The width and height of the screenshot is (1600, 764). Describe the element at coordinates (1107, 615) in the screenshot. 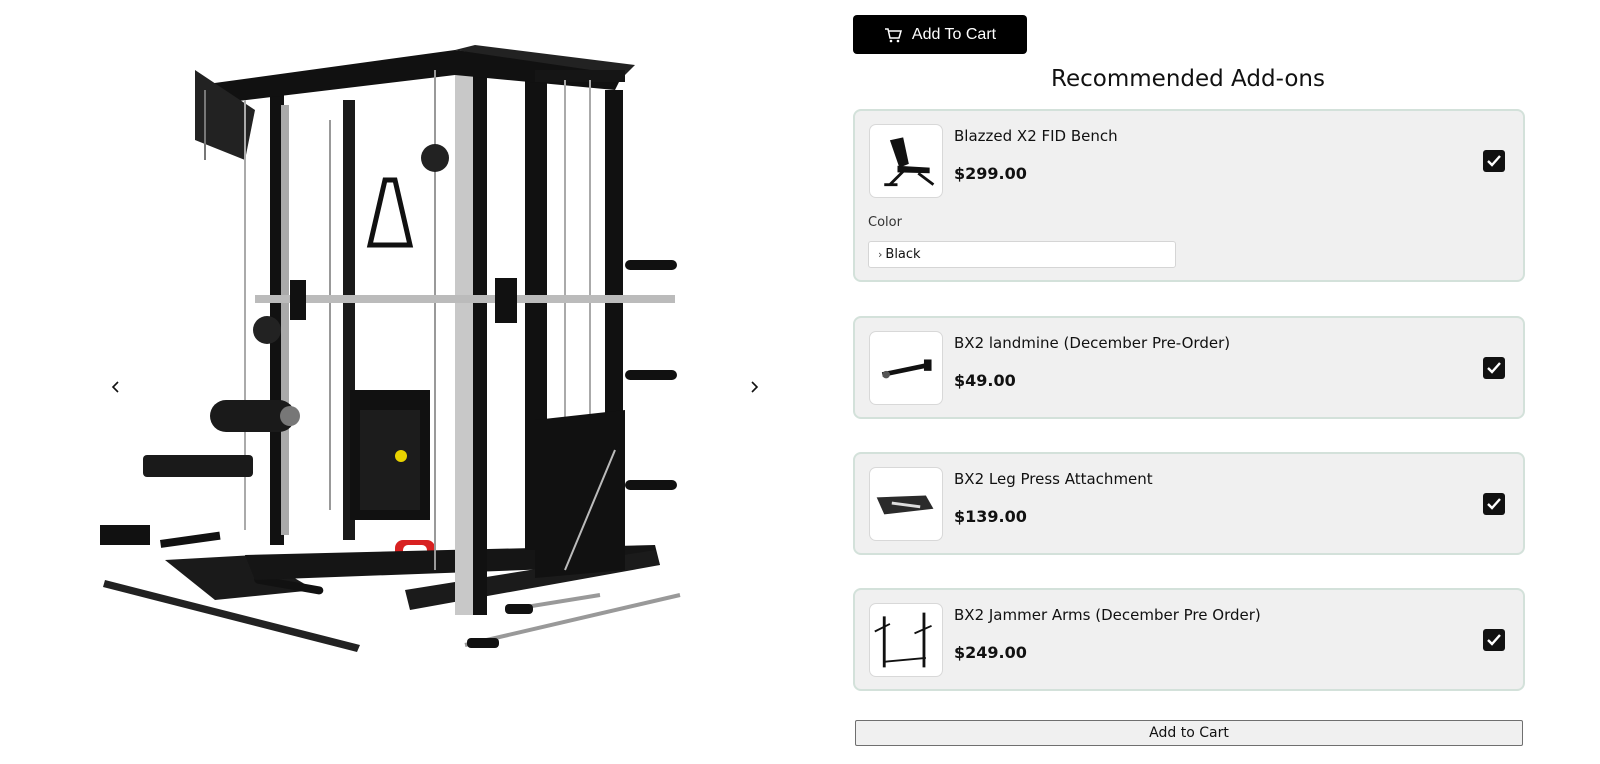

I see `addon-name: BX2 Jammer Arms (December Pre Order)` at that location.